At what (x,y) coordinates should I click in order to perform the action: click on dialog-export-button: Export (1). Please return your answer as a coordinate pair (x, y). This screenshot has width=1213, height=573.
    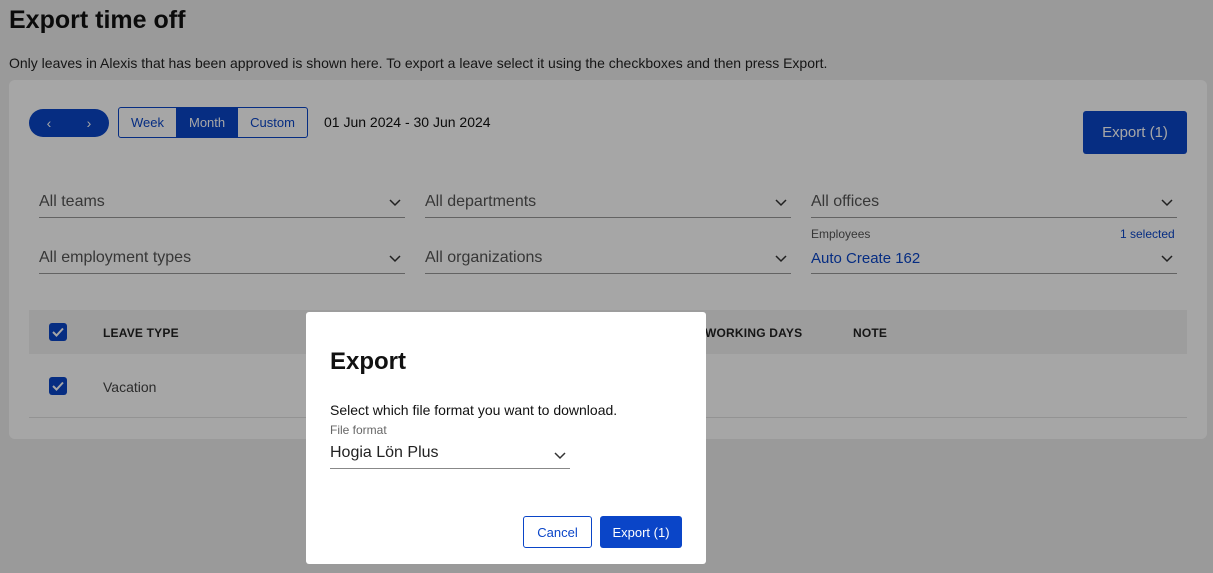
    Looking at the image, I should click on (641, 532).